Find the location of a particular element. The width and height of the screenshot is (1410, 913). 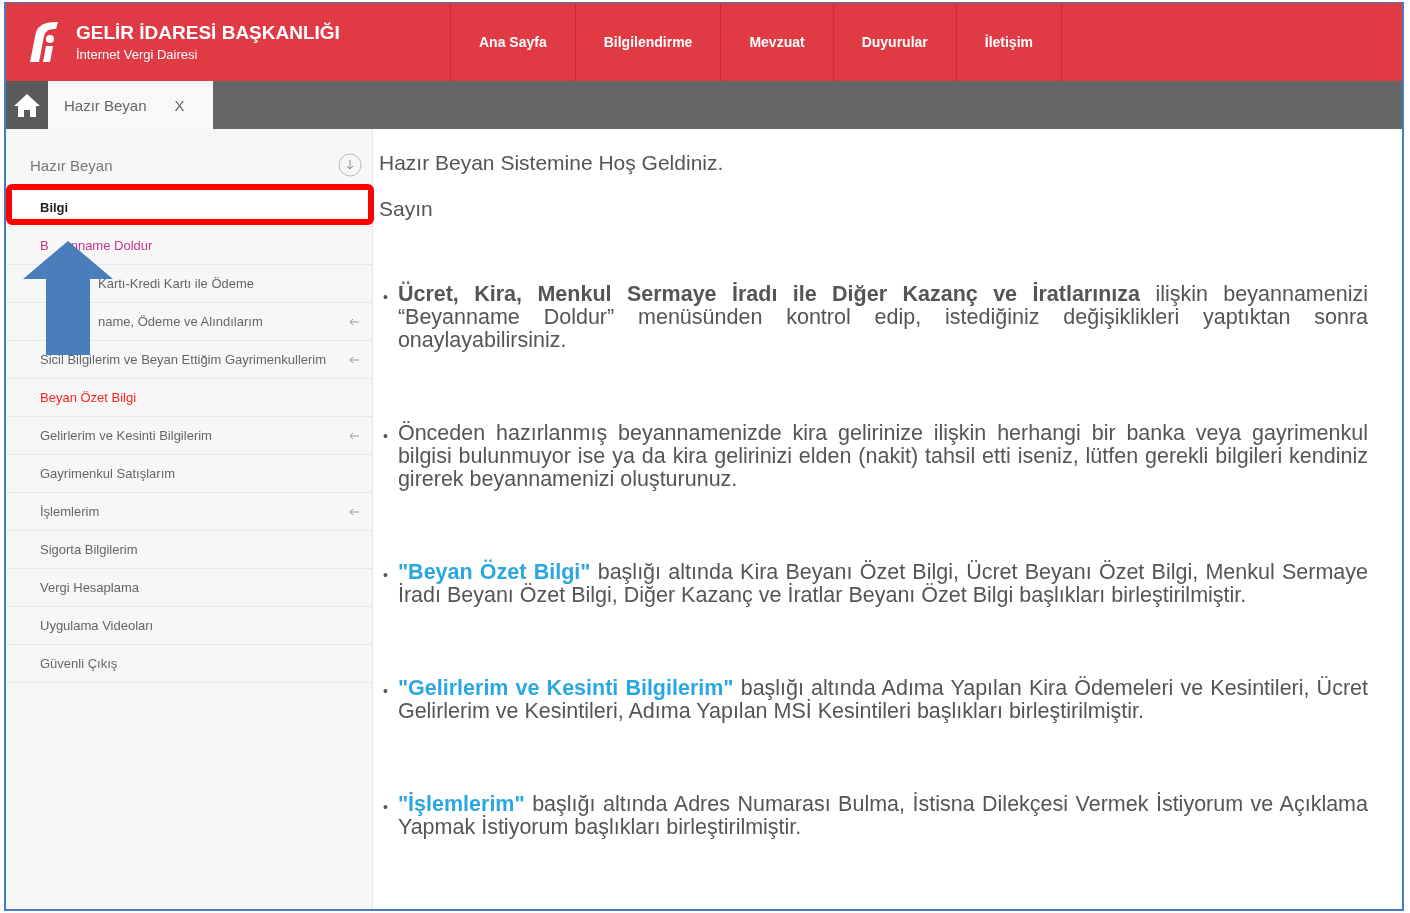

close-button: X is located at coordinates (179, 105).